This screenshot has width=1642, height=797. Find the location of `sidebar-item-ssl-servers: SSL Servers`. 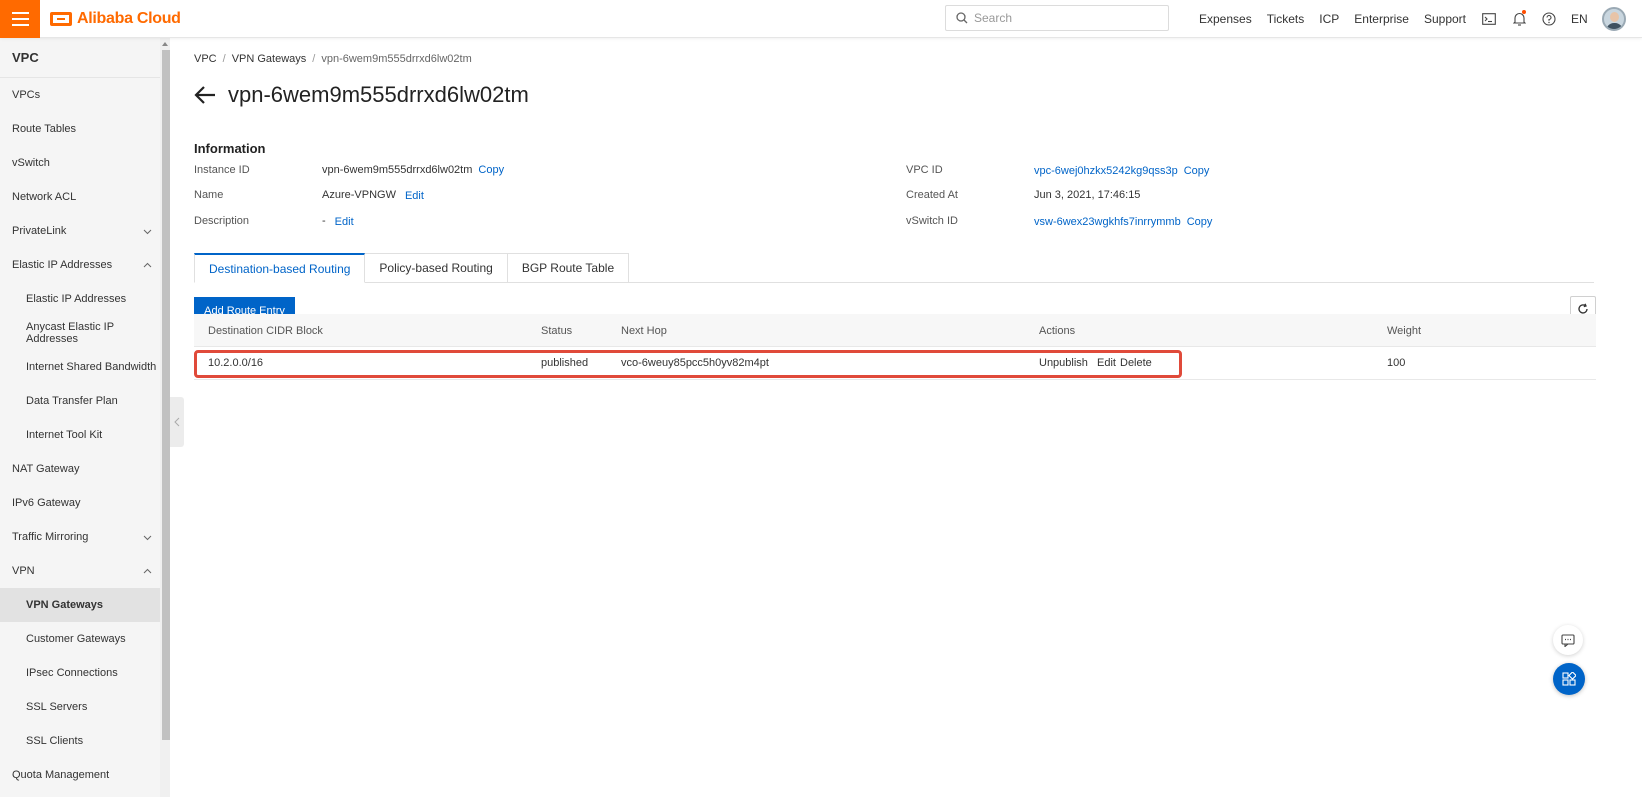

sidebar-item-ssl-servers: SSL Servers is located at coordinates (80, 707).